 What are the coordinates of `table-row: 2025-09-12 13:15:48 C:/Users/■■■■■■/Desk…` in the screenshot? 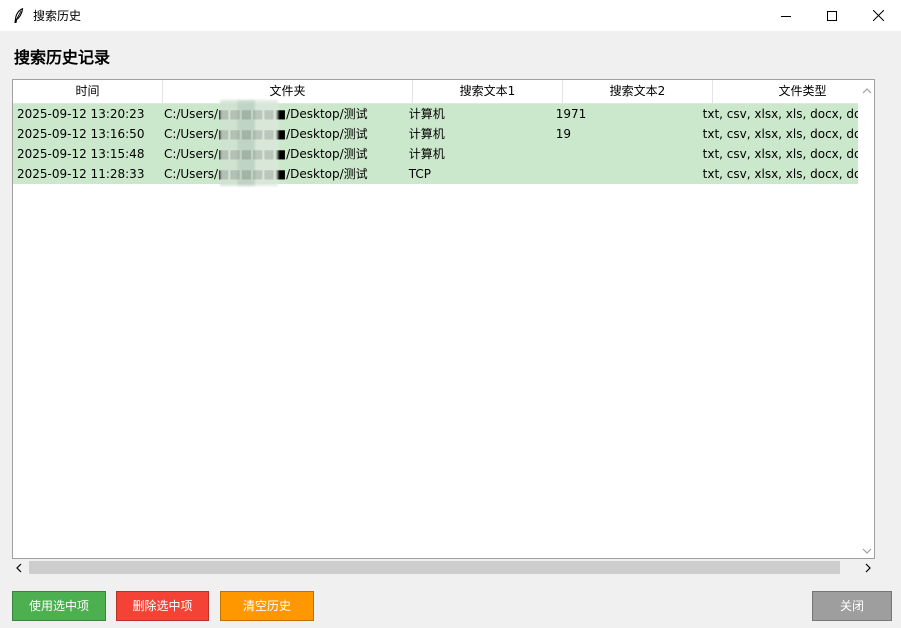 It's located at (443, 154).